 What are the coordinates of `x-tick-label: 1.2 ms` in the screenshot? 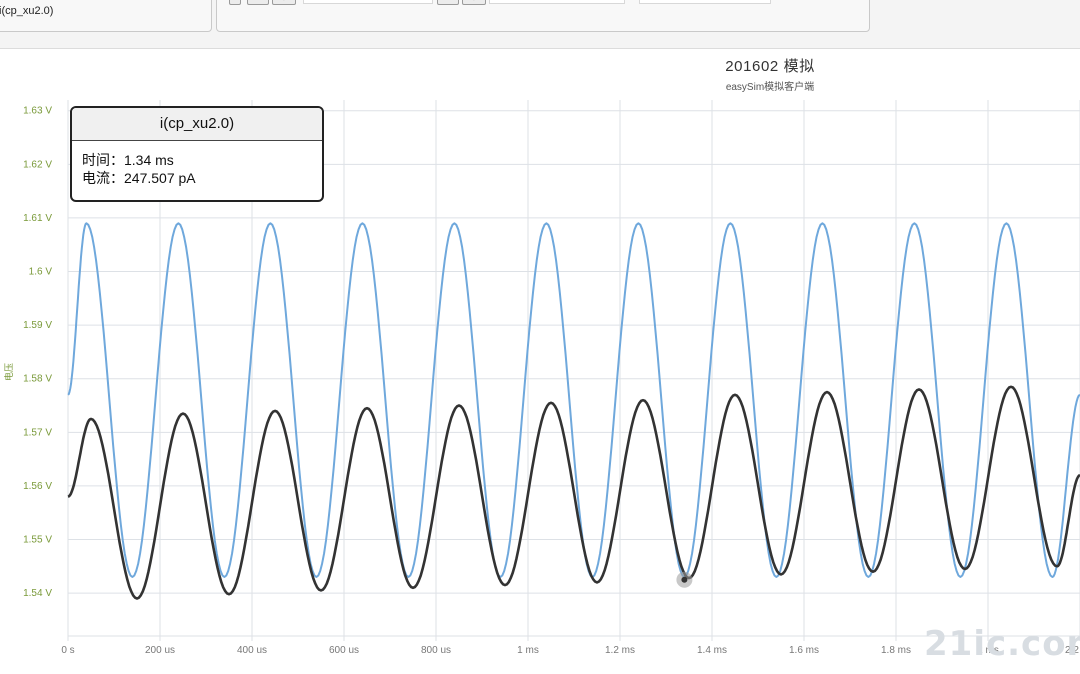 It's located at (620, 650).